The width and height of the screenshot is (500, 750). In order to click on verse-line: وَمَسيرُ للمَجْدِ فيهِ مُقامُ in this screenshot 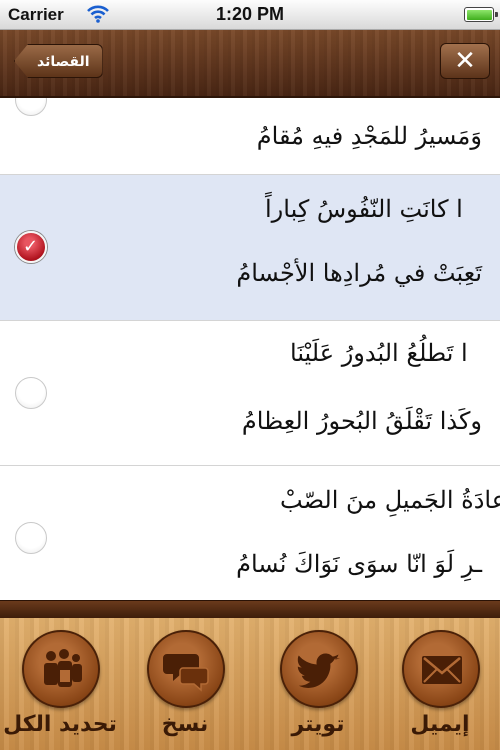, I will do `click(369, 136)`.